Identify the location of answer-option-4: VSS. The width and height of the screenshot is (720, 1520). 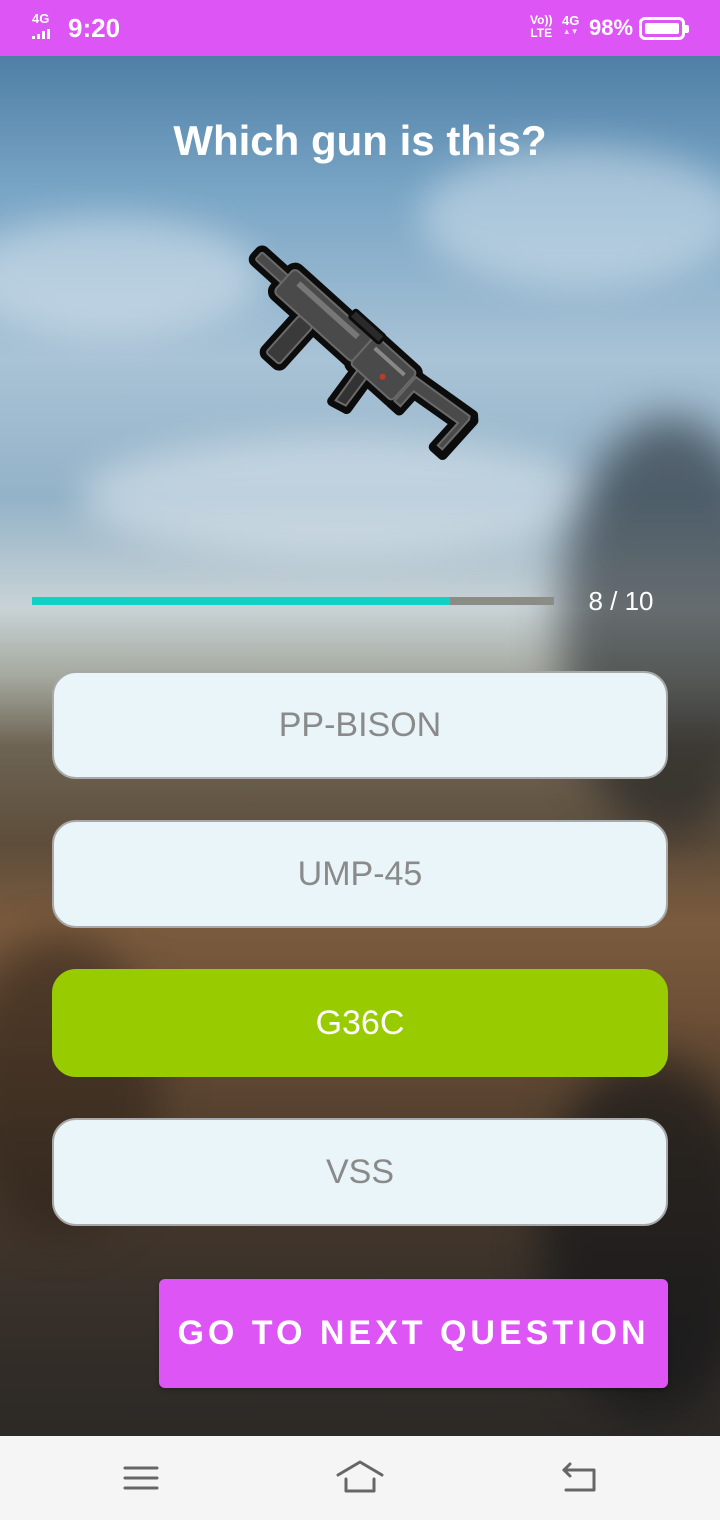
(360, 1172).